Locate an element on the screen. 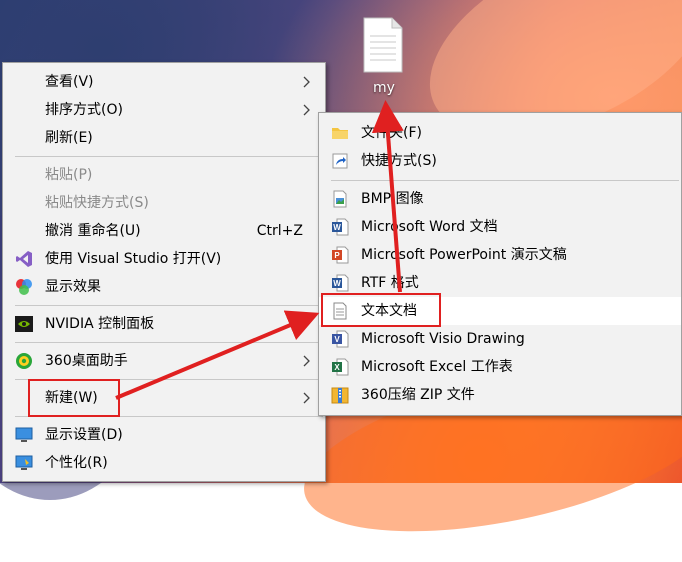 Image resolution: width=682 pixels, height=562 pixels. menu-item-sort-by: 排序方式(O) is located at coordinates (164, 110).